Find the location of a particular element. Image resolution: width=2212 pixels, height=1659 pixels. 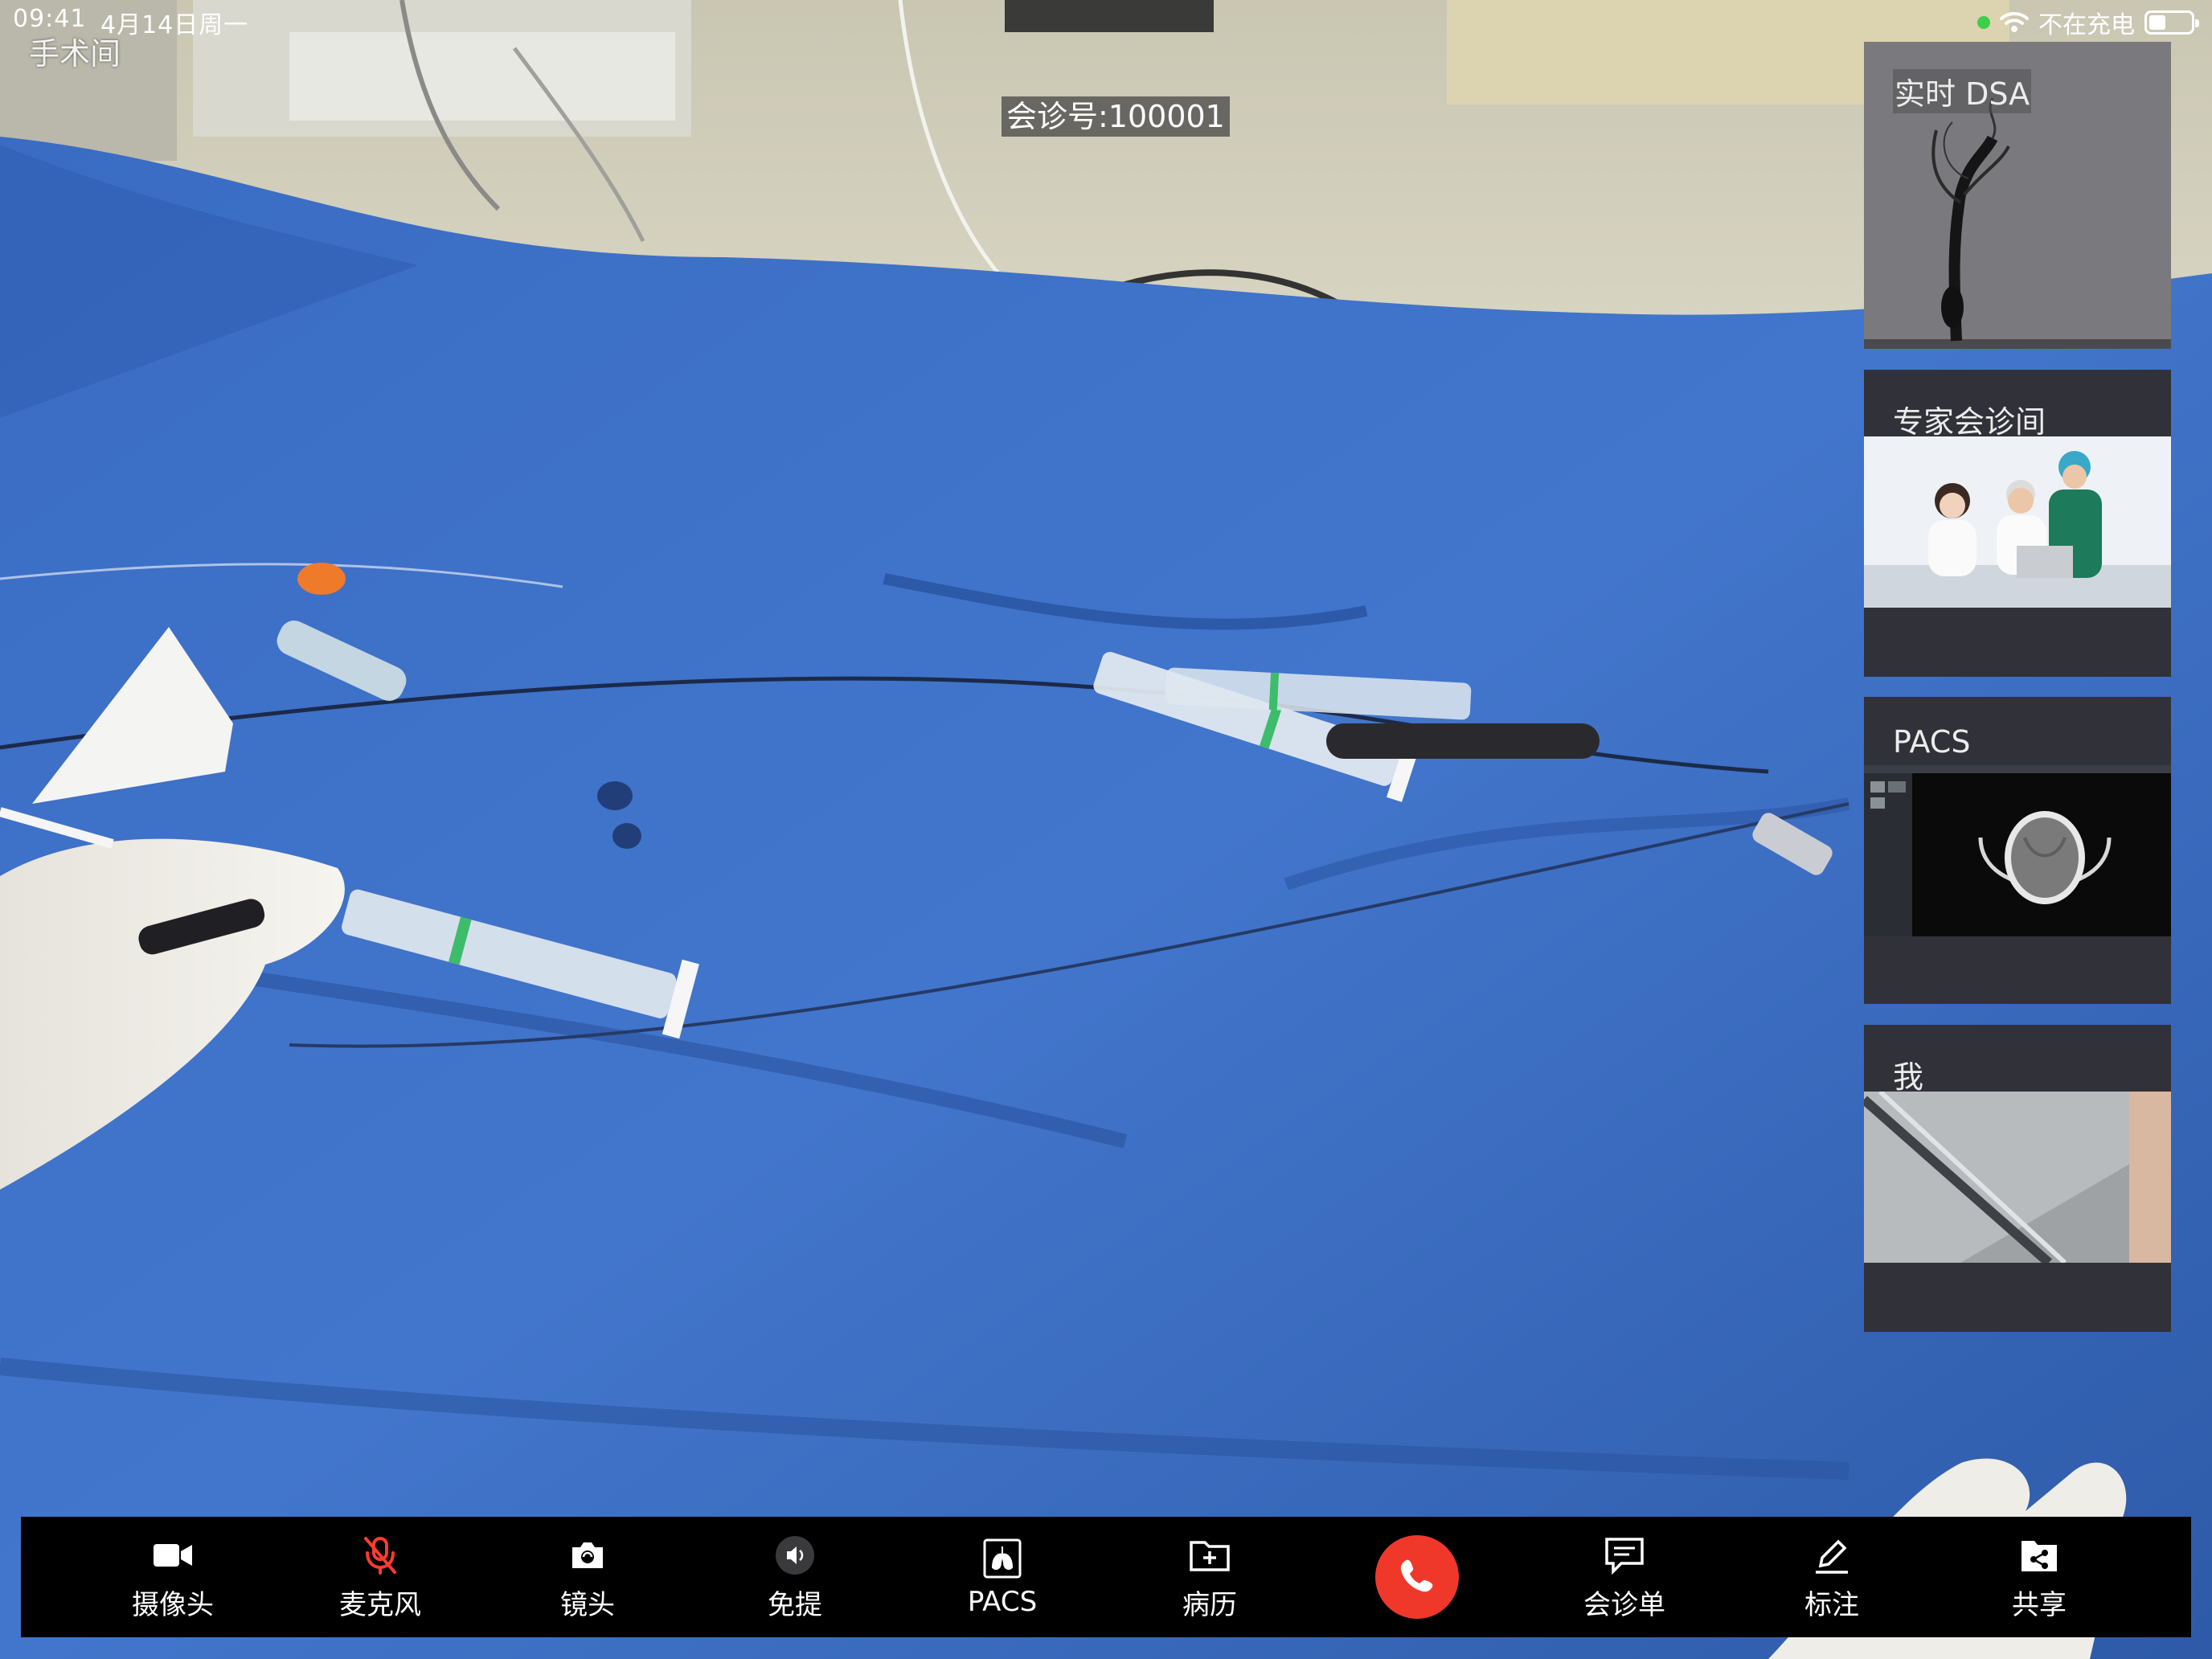

wifi-icon is located at coordinates (2014, 22).